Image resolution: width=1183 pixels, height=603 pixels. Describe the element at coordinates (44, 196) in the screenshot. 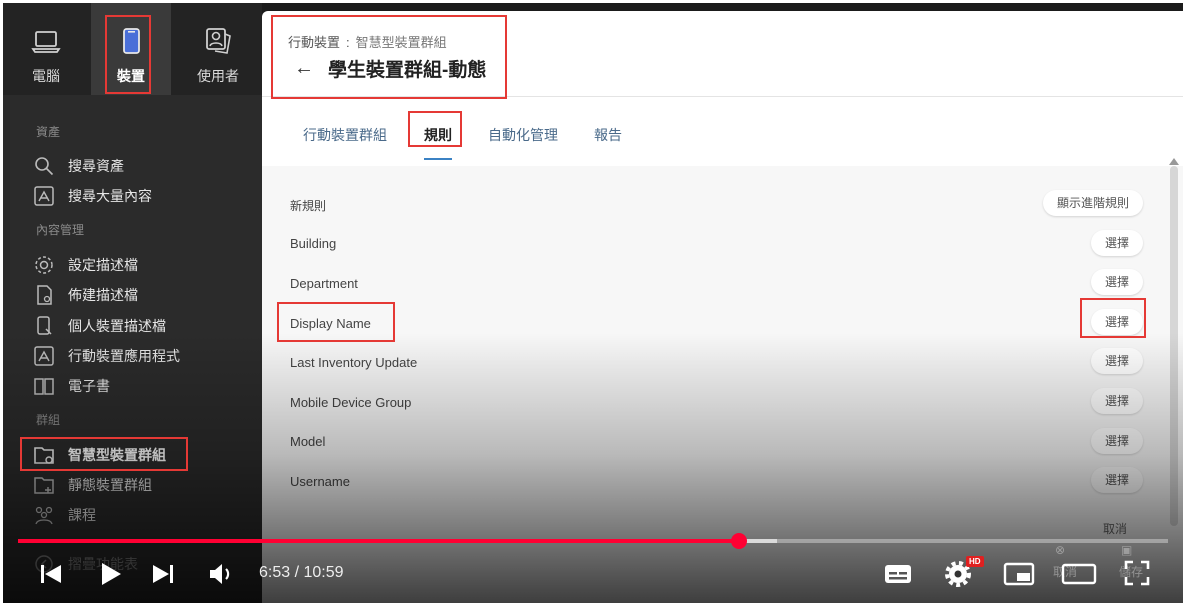

I see `app-search-icon` at that location.